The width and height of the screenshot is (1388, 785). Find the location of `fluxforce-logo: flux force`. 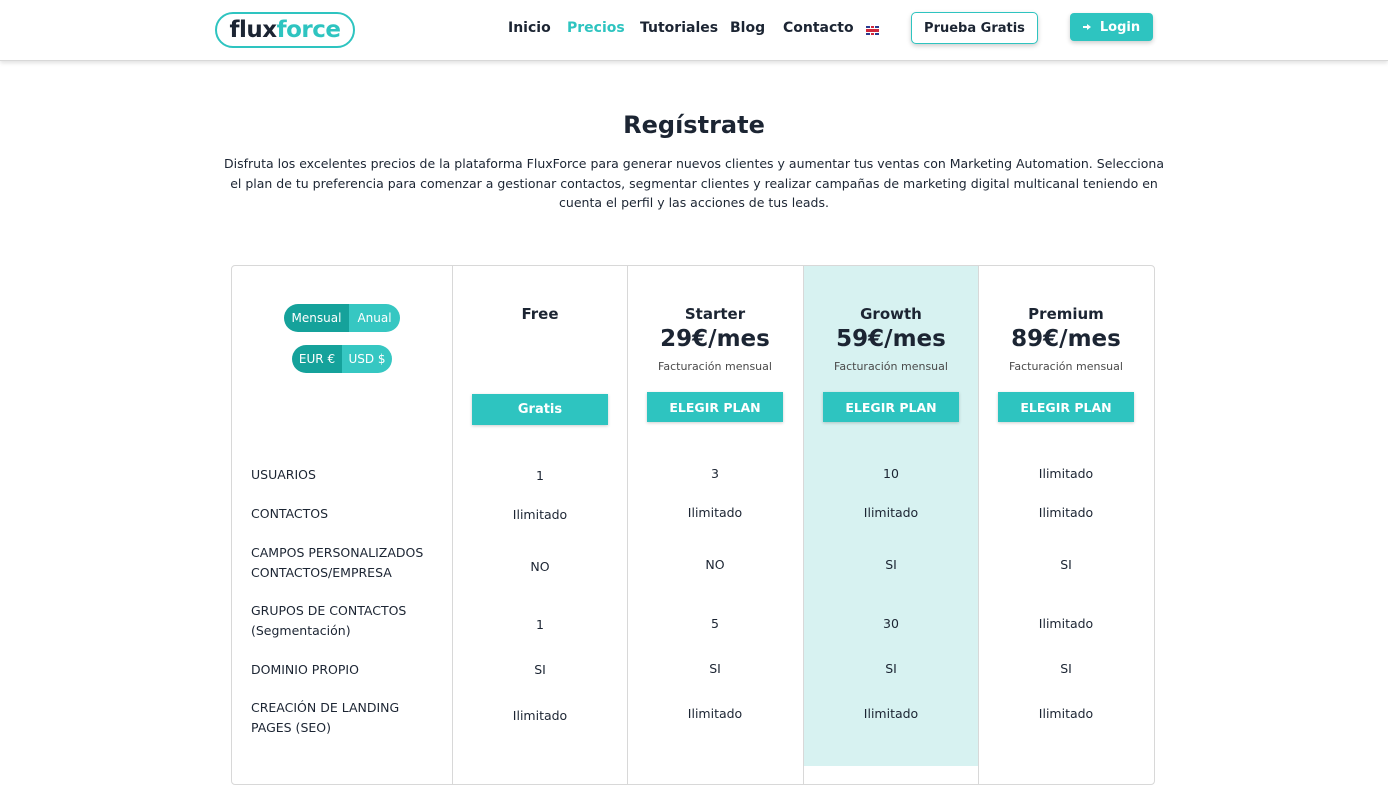

fluxforce-logo: flux force is located at coordinates (285, 30).